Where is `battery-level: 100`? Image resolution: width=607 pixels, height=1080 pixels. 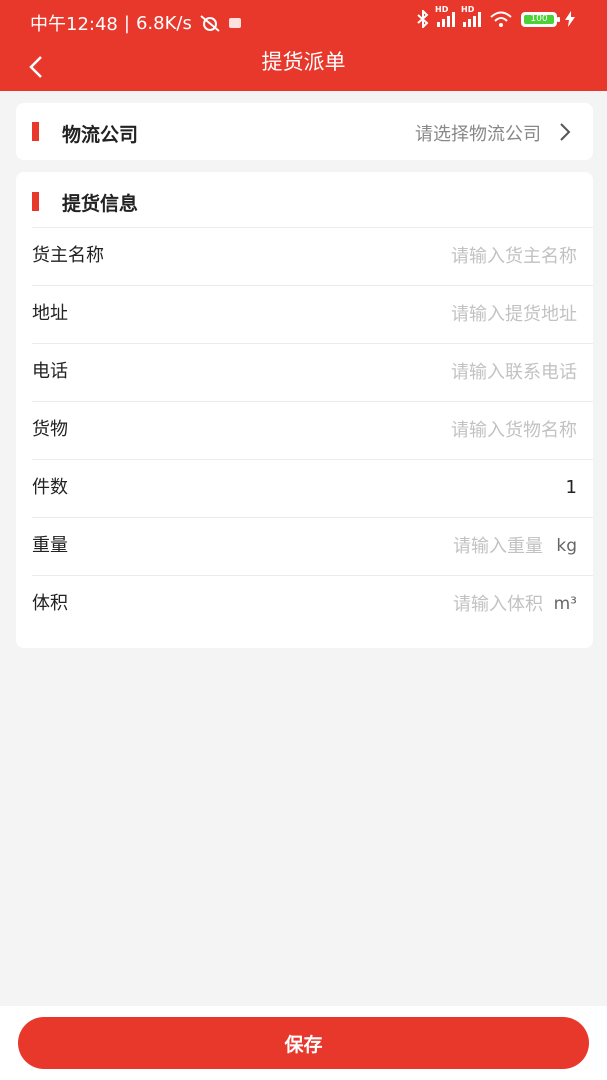 battery-level: 100 is located at coordinates (539, 19).